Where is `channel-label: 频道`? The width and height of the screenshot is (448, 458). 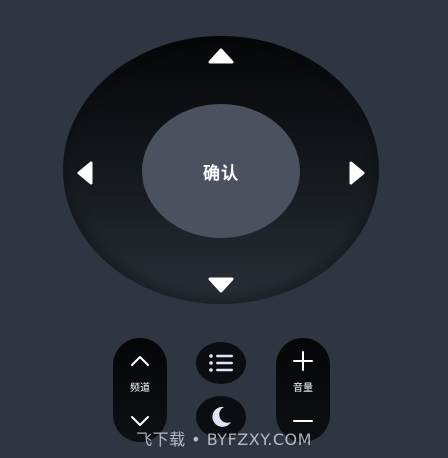 channel-label: 频道 is located at coordinates (140, 388).